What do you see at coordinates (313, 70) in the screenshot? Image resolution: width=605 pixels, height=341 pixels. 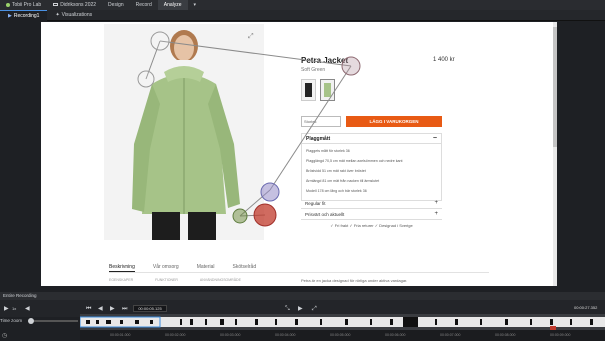 I see `product-color: Soft Green` at bounding box center [313, 70].